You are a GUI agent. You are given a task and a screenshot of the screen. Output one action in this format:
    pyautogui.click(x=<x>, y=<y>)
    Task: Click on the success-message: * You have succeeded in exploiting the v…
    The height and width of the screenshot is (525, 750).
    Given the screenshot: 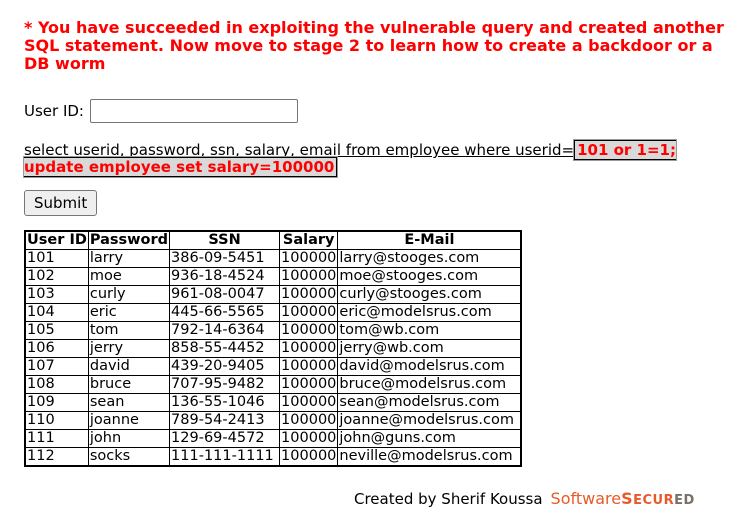 What is the action you would take?
    pyautogui.click(x=374, y=45)
    